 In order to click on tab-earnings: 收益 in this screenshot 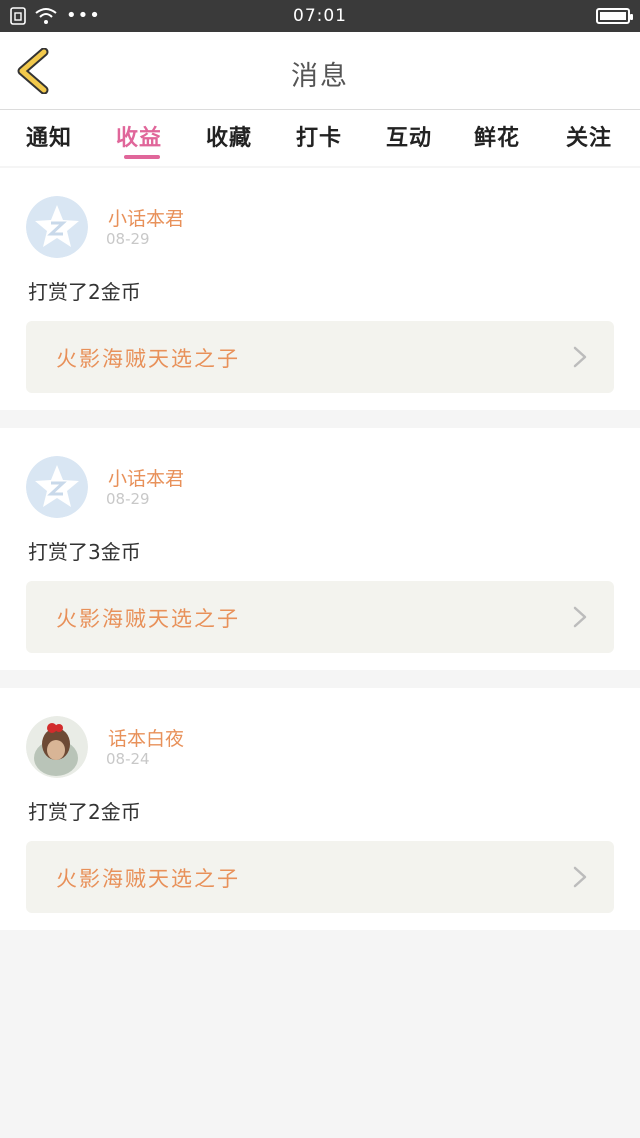, I will do `click(139, 136)`.